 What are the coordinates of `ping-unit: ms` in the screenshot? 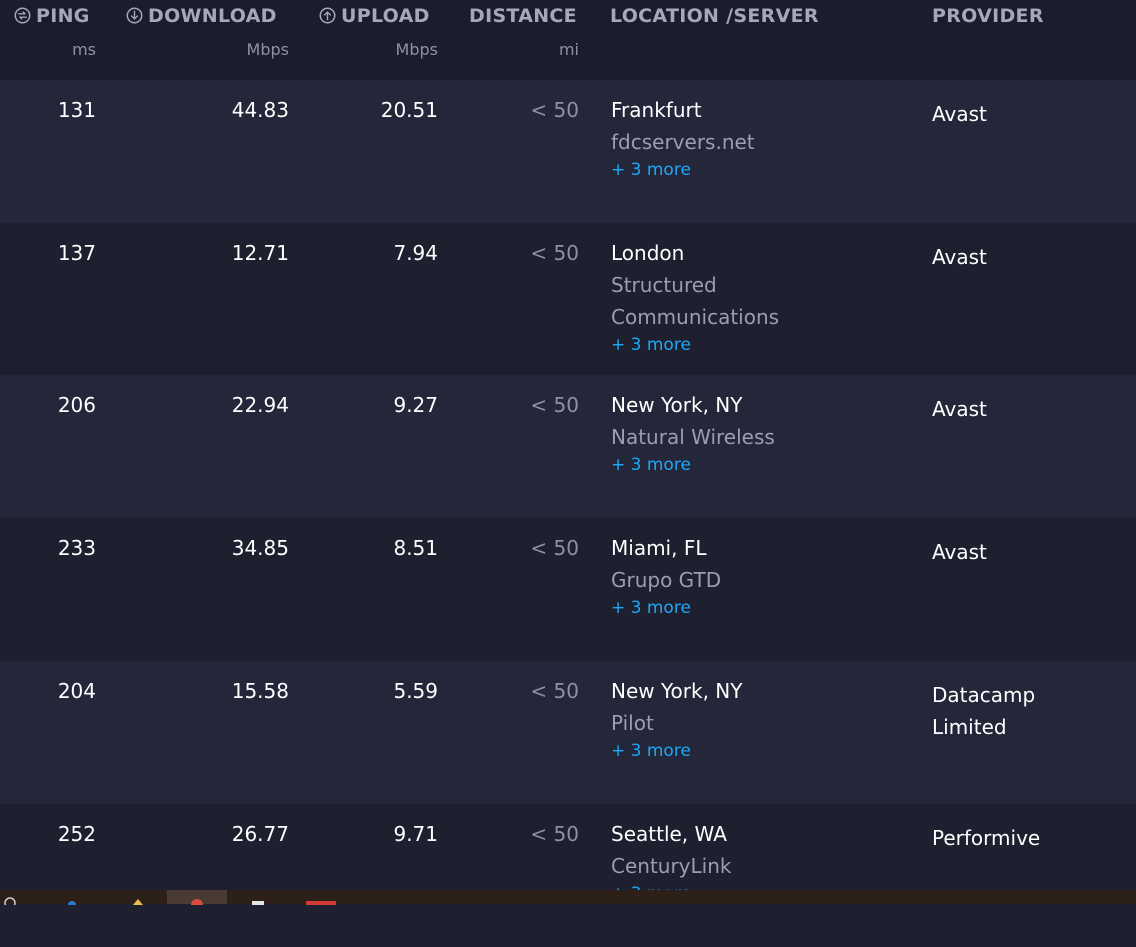 It's located at (84, 49).